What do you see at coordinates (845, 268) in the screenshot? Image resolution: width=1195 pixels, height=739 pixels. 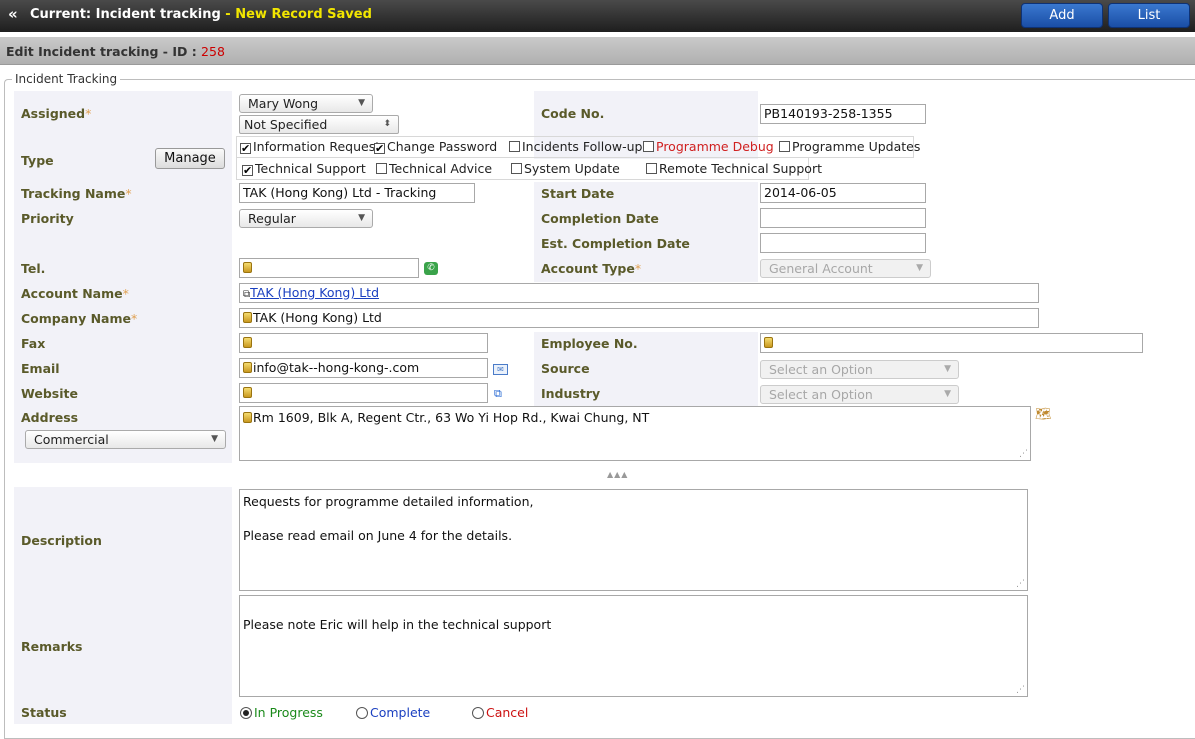 I see `account-type-select: General Account ▼` at bounding box center [845, 268].